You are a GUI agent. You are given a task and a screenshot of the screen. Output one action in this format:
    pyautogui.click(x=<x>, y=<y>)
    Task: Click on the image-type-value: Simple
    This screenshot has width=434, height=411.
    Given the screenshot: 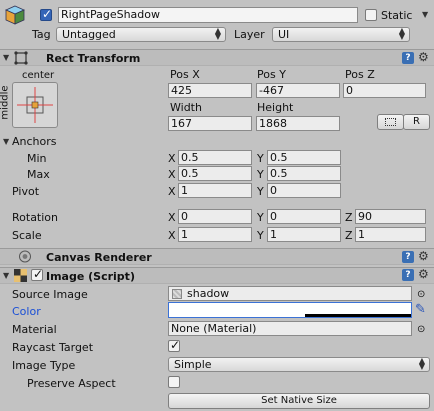 What is the action you would take?
    pyautogui.click(x=193, y=364)
    